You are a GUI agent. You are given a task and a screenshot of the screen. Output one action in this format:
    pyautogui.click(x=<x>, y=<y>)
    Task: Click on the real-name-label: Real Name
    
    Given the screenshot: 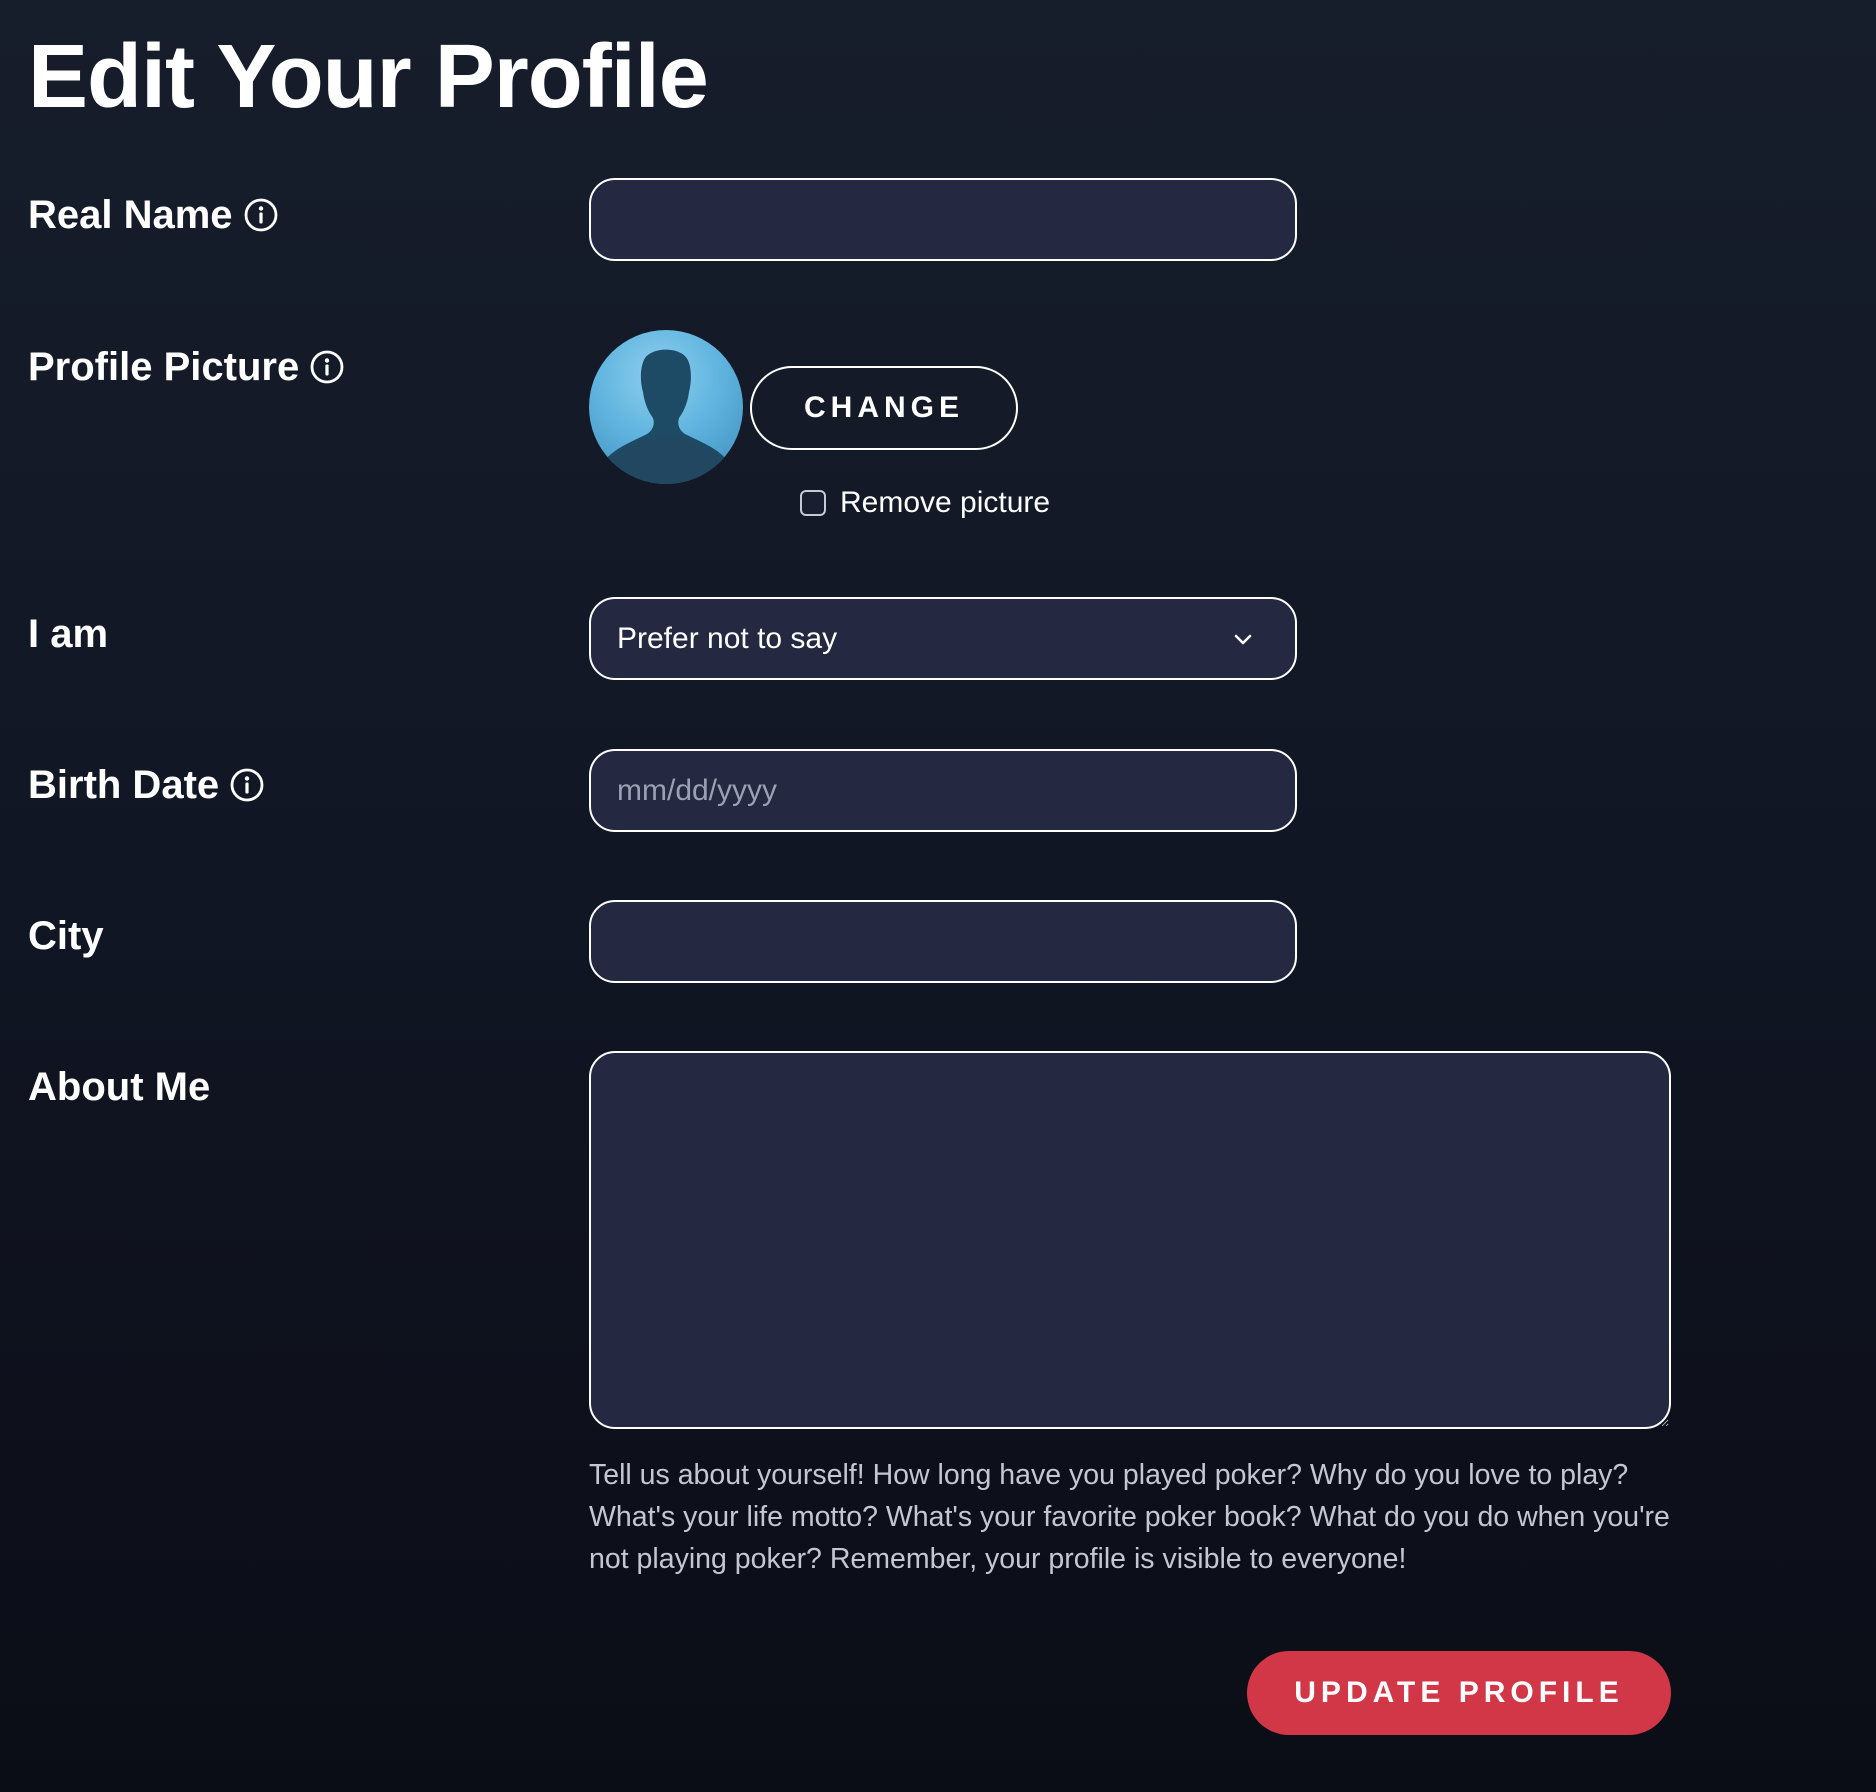 What is the action you would take?
    pyautogui.click(x=153, y=215)
    